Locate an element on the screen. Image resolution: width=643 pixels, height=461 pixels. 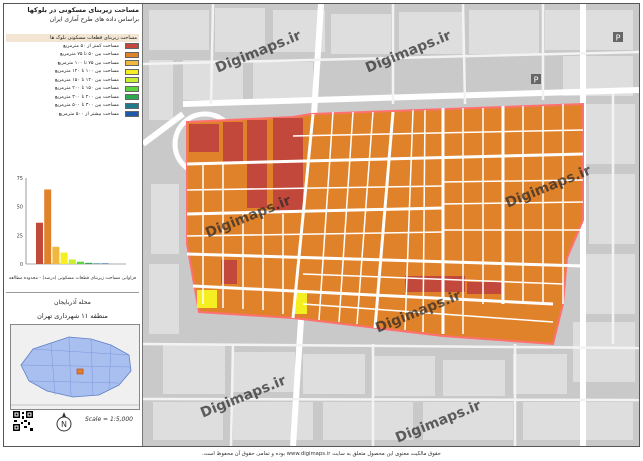
histogram-svg: 0 25 50 75 is located at coordinates (71, 222).